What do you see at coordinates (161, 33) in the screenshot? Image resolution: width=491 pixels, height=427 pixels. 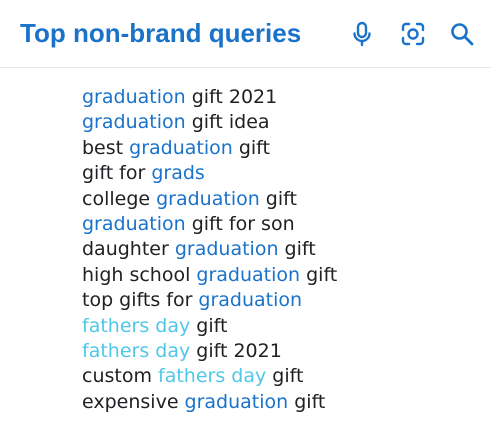 I see `page-title: Top non-brand queries` at bounding box center [161, 33].